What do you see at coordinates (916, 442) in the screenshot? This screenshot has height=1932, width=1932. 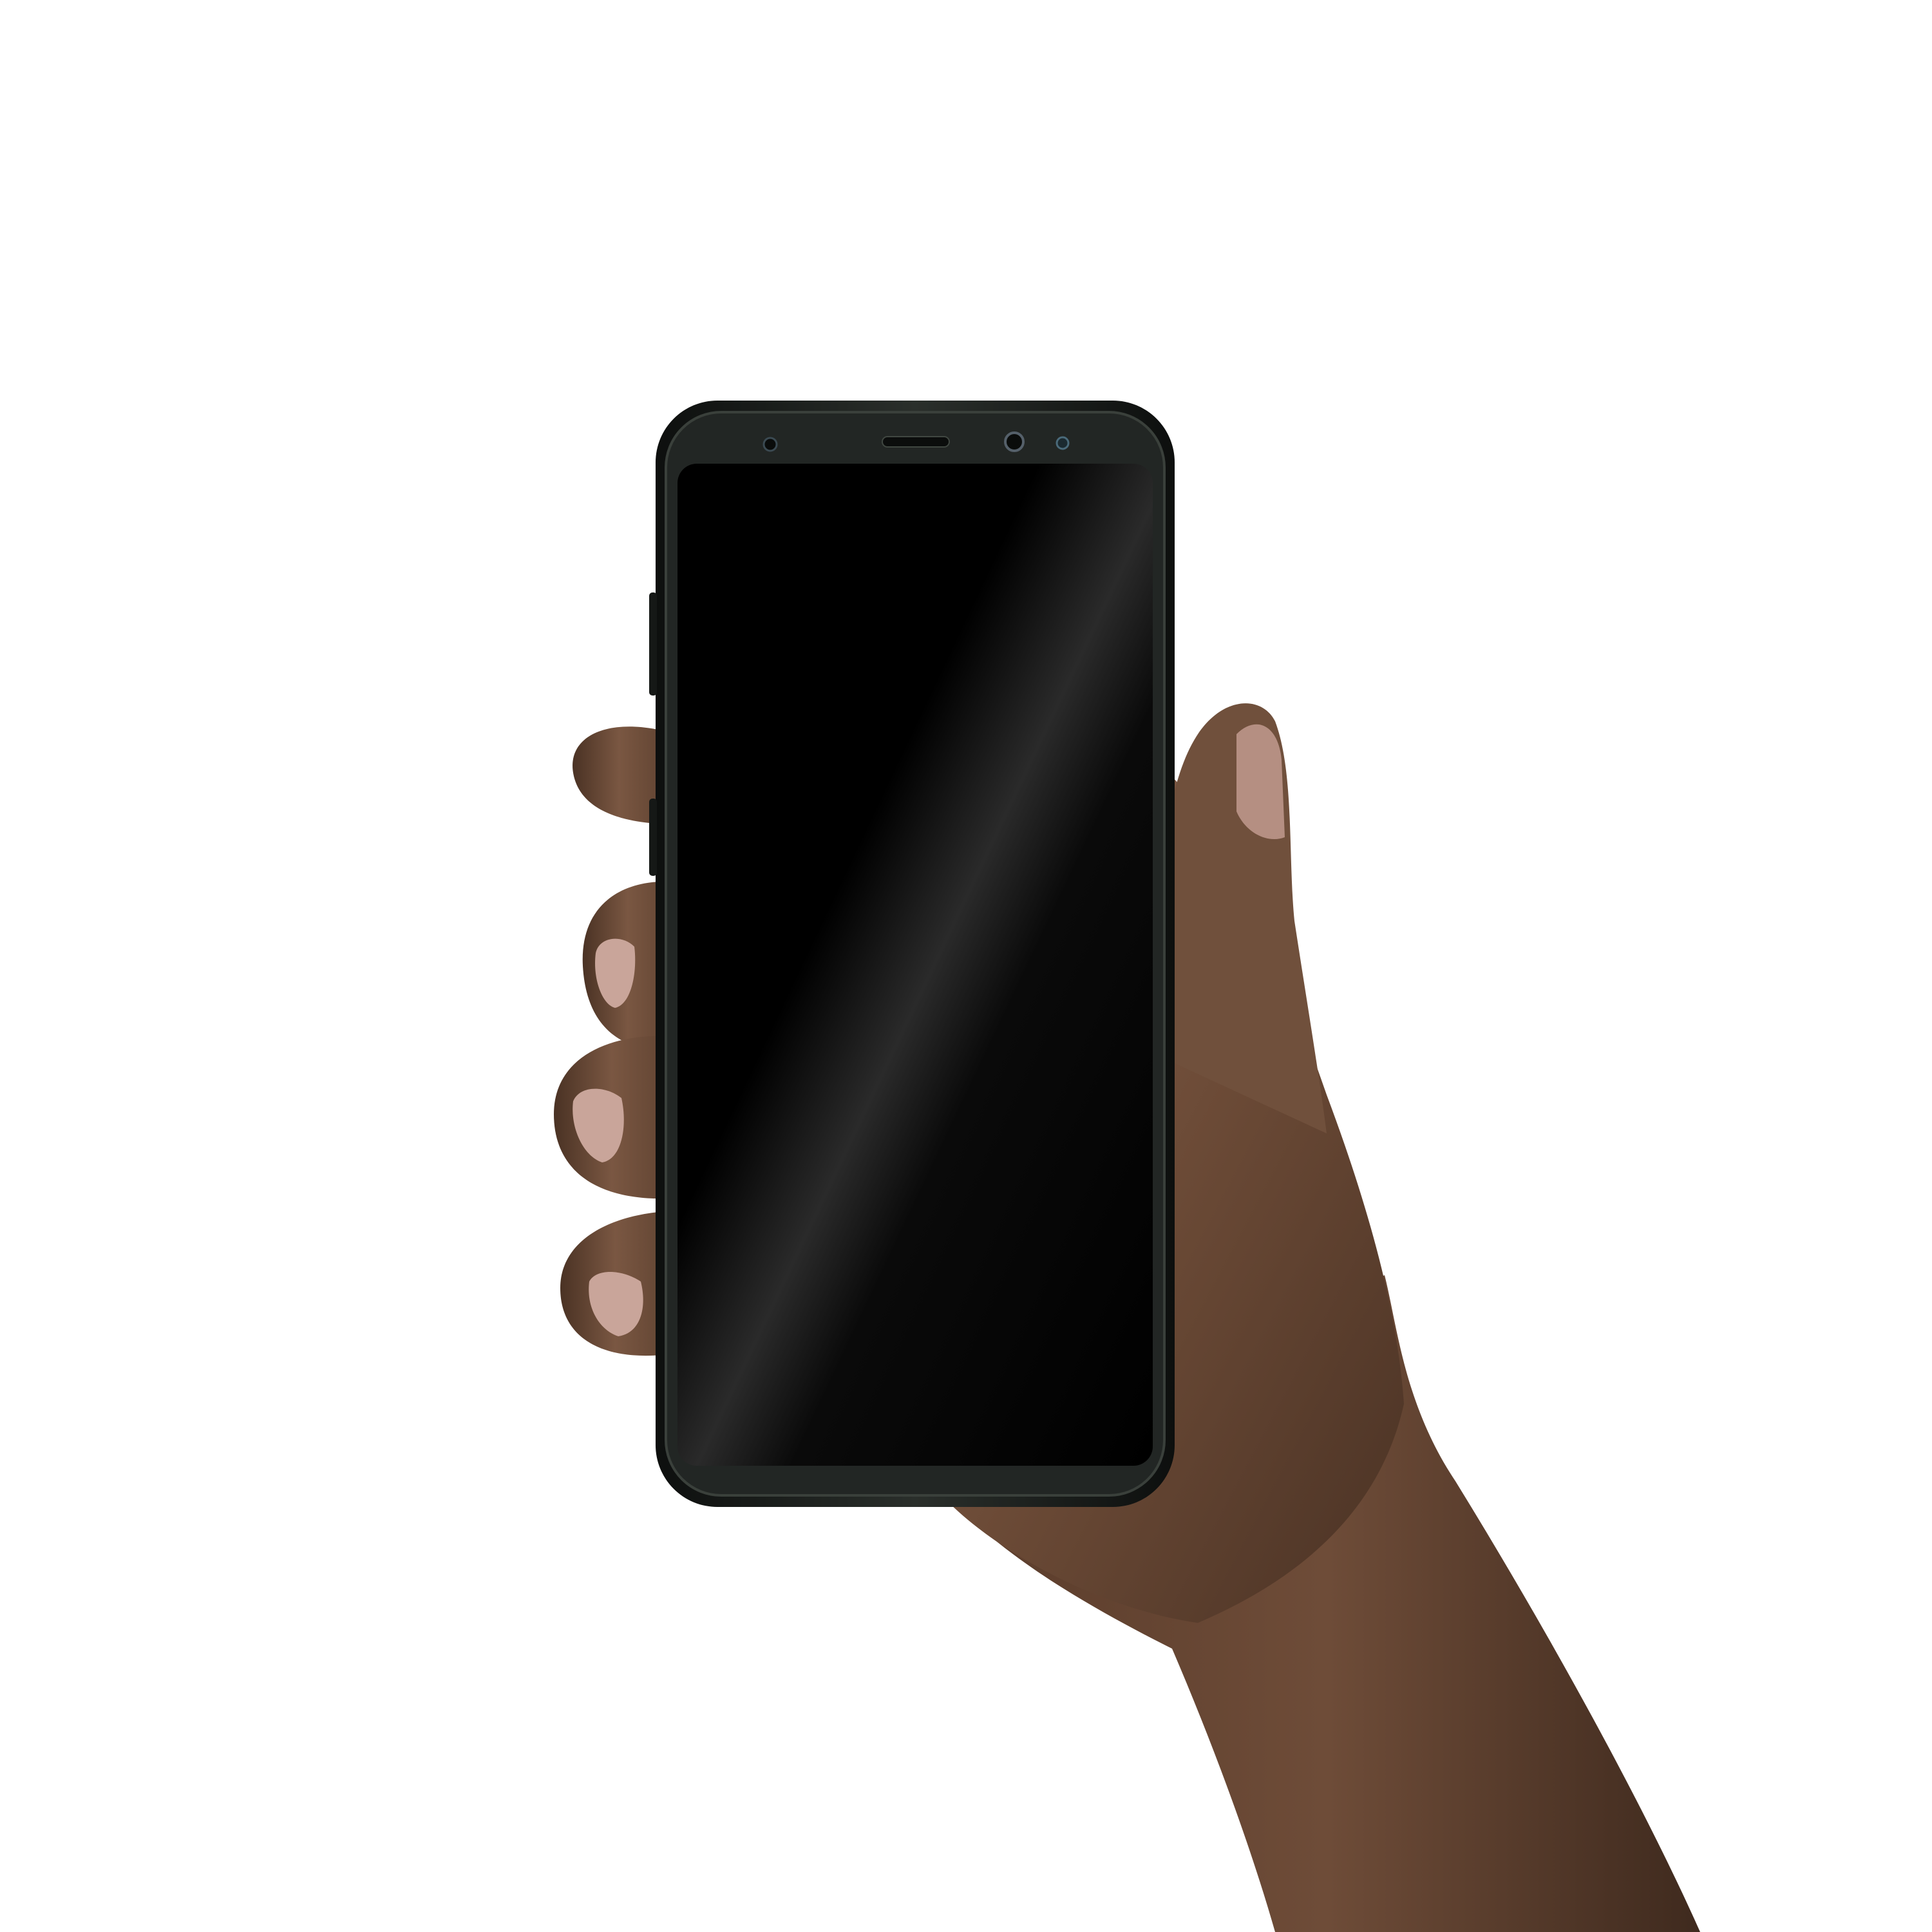 I see `earpiece-speaker` at bounding box center [916, 442].